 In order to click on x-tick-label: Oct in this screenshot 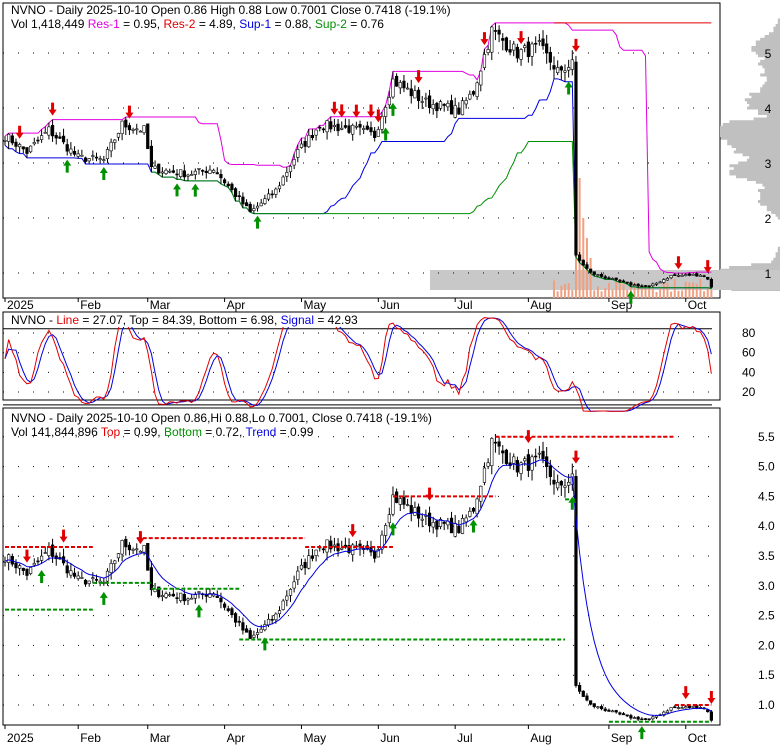, I will do `click(697, 305)`.